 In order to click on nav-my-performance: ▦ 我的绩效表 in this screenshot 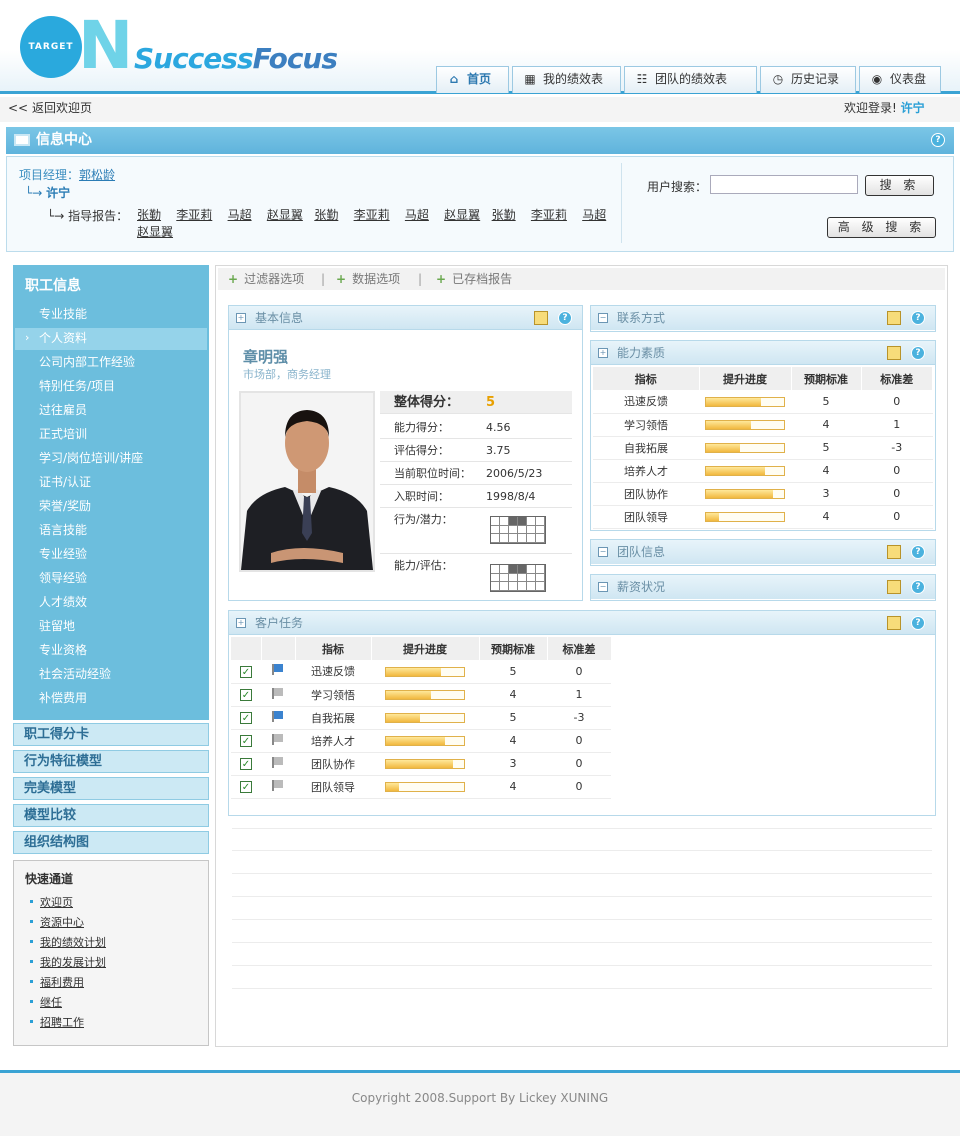, I will do `click(566, 79)`.